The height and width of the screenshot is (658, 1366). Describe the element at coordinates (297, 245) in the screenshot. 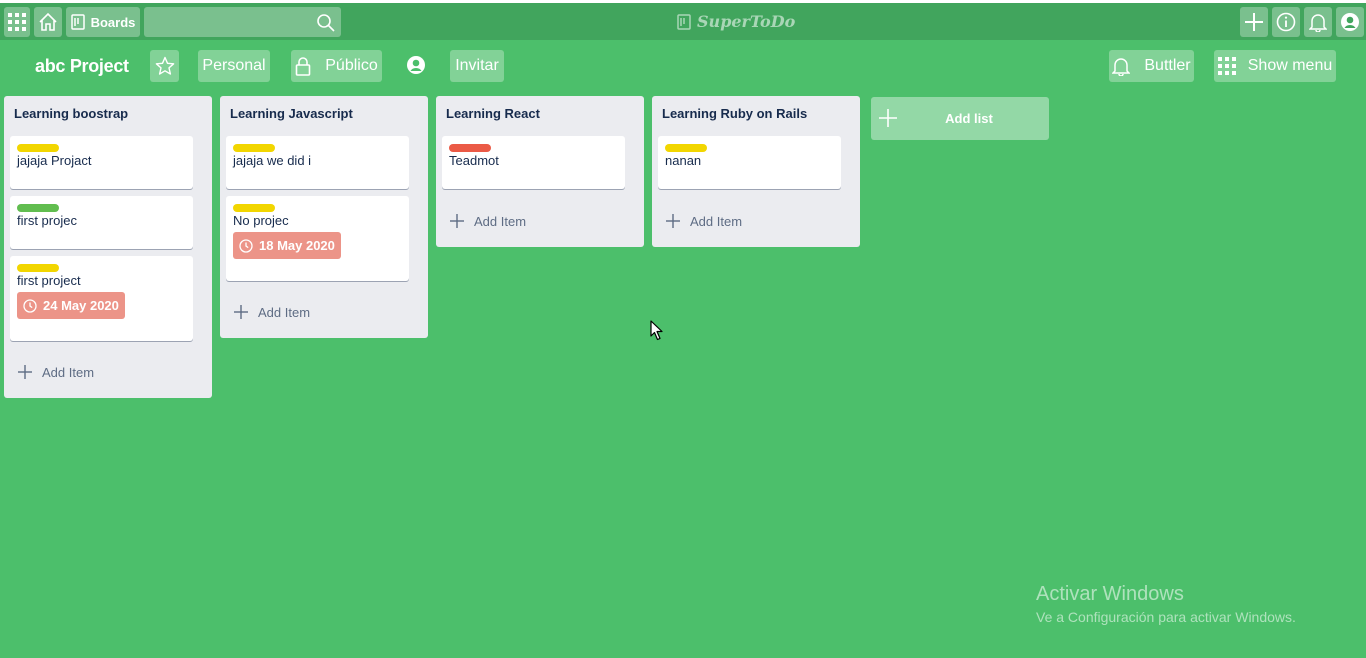

I see `due-date-text: 18 May 2020` at that location.